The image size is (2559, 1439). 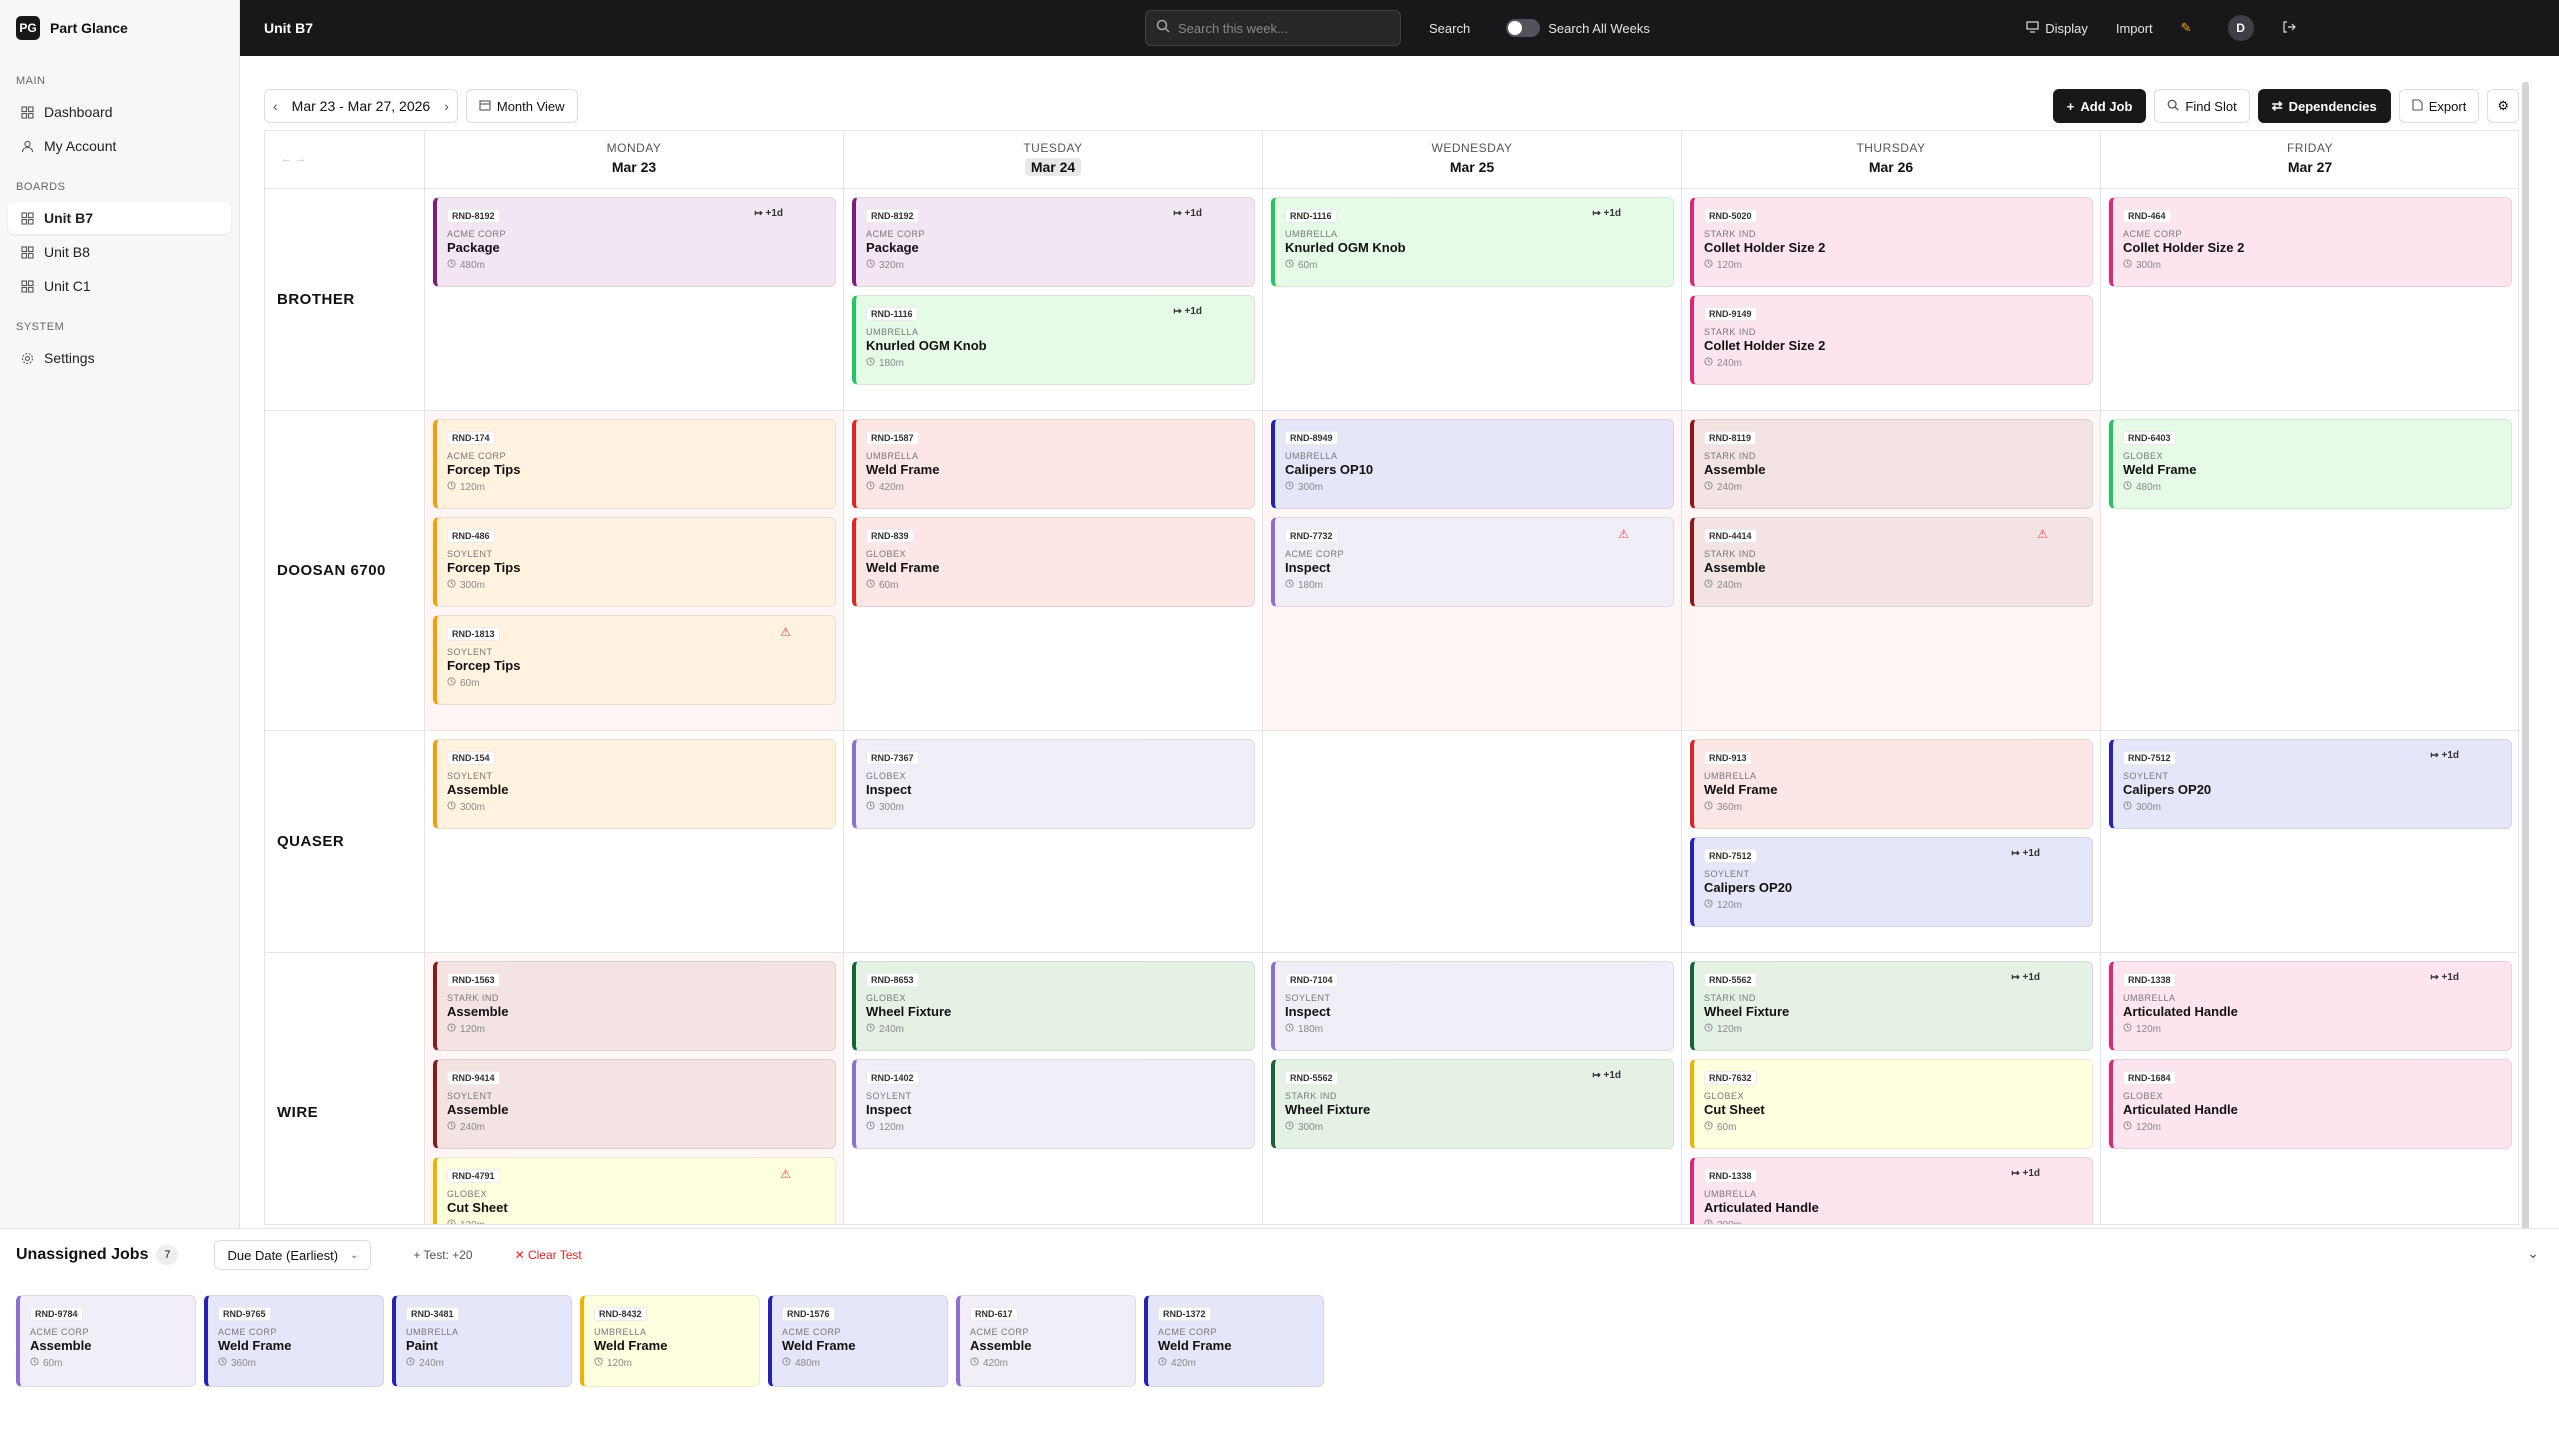 I want to click on job-id: RND-1563, so click(x=473, y=980).